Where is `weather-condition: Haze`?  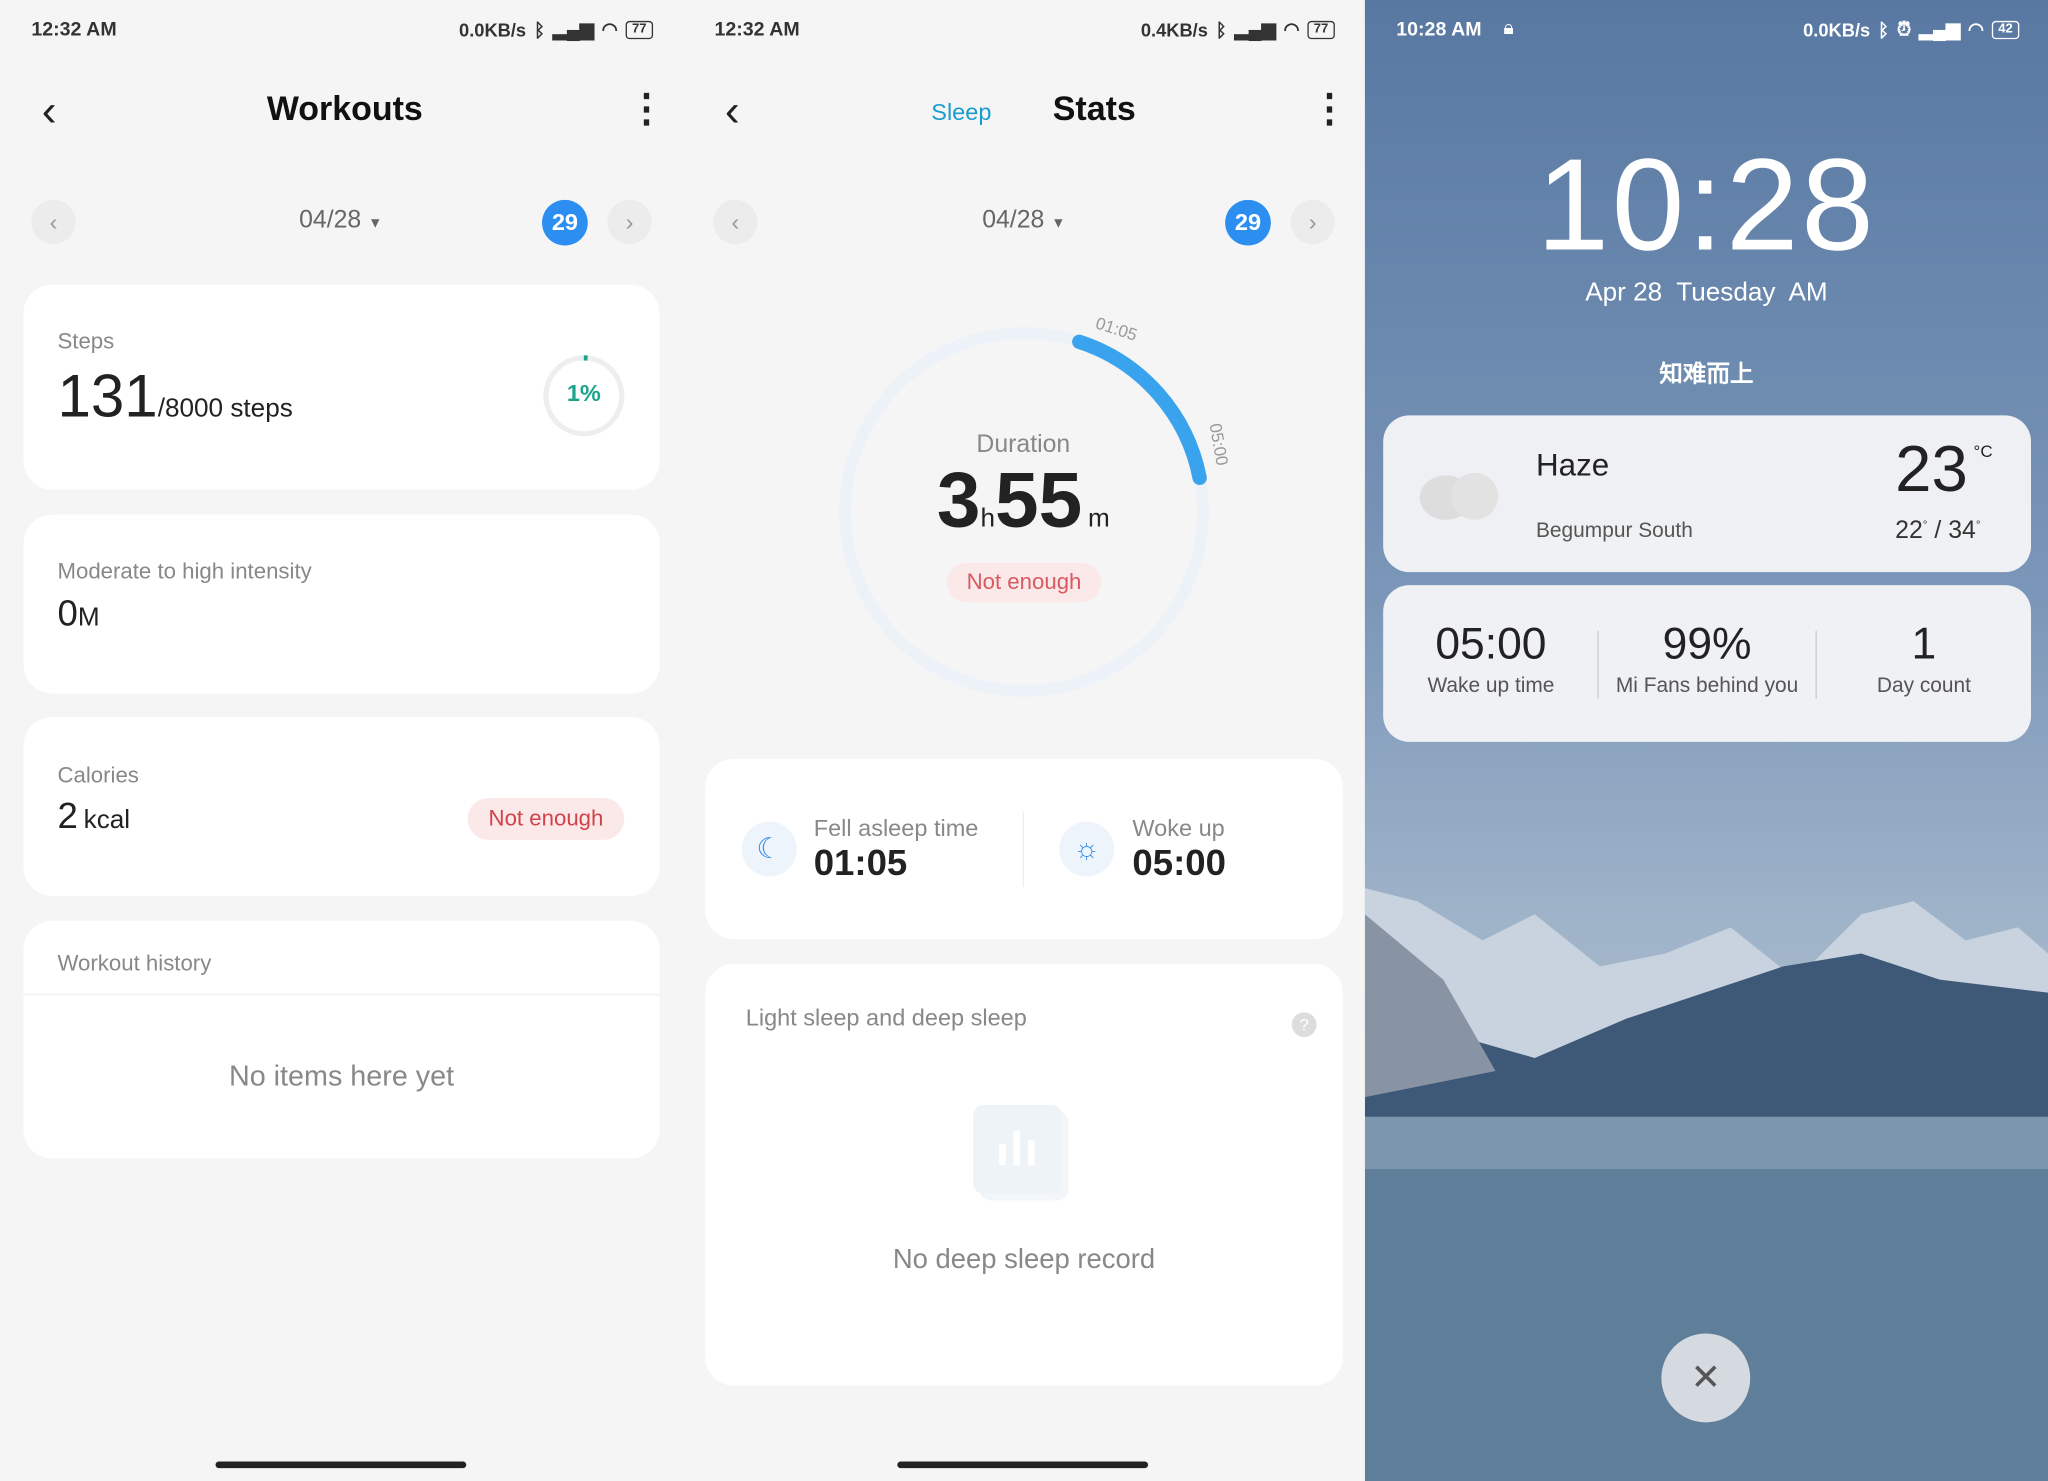 weather-condition: Haze is located at coordinates (1572, 465).